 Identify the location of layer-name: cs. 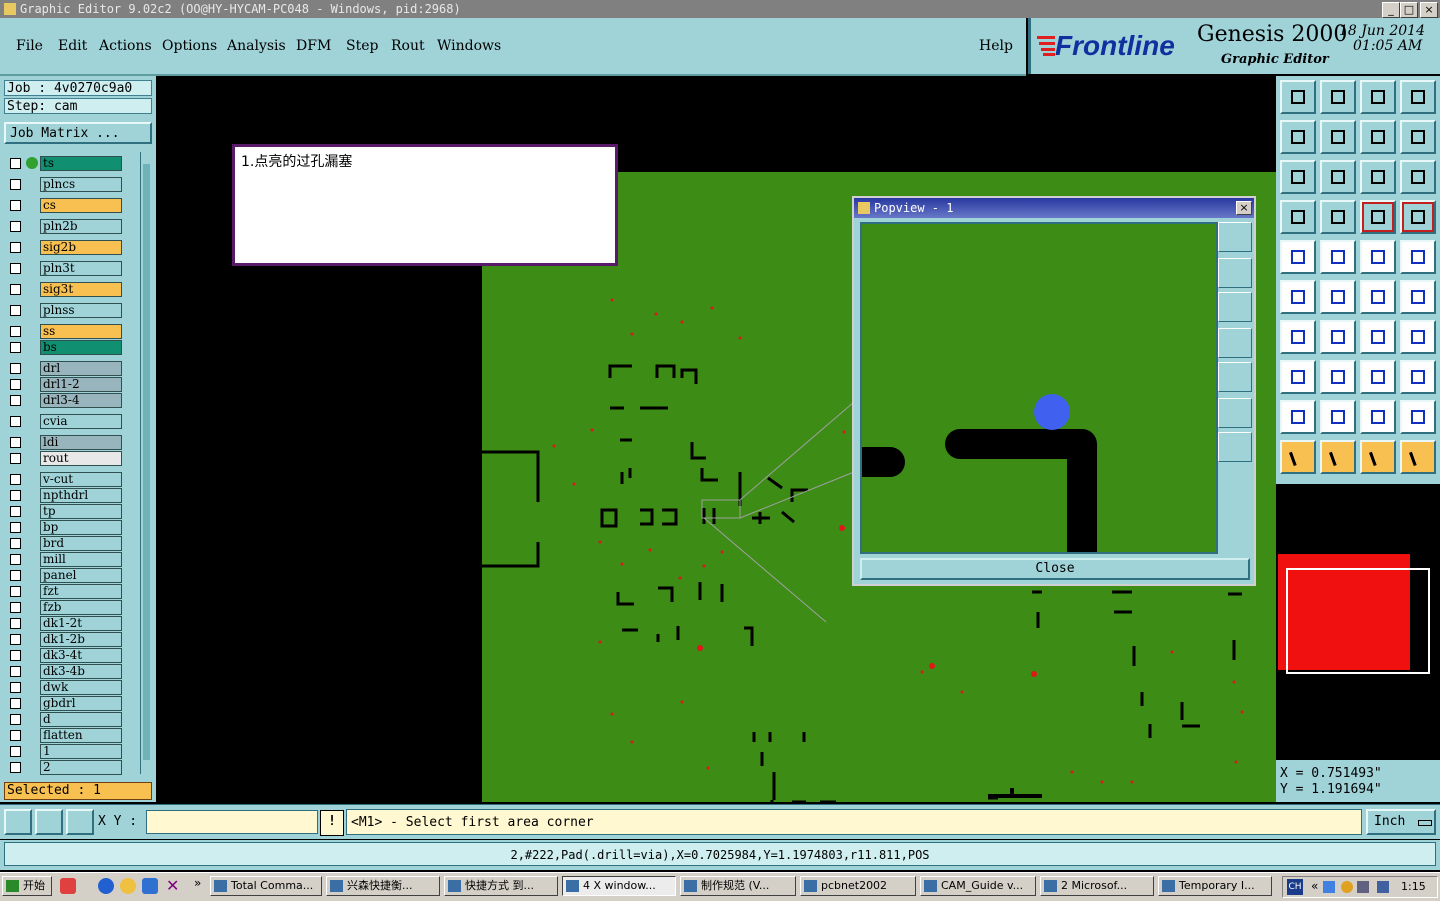
(81, 205).